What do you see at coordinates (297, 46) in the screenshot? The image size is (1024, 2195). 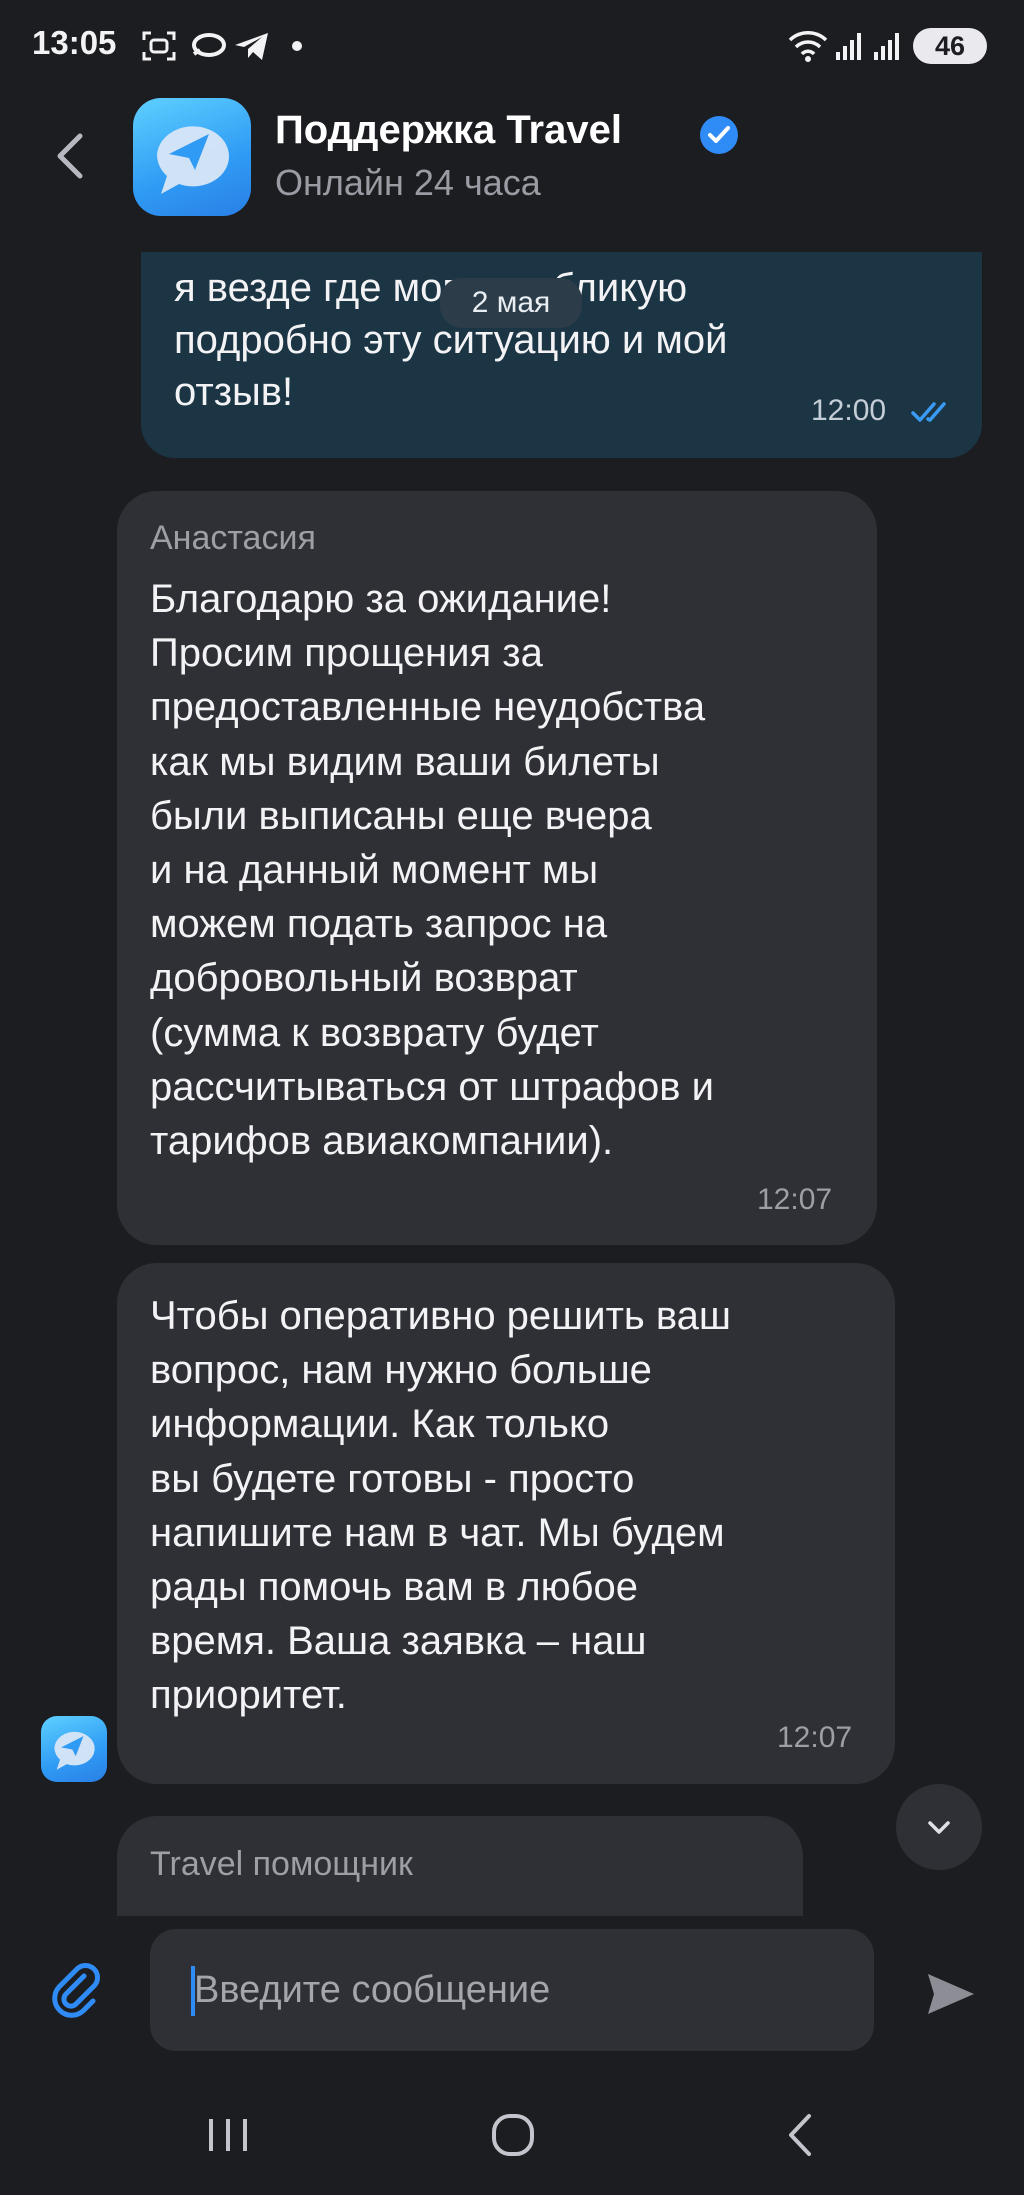 I see `dot-icon` at bounding box center [297, 46].